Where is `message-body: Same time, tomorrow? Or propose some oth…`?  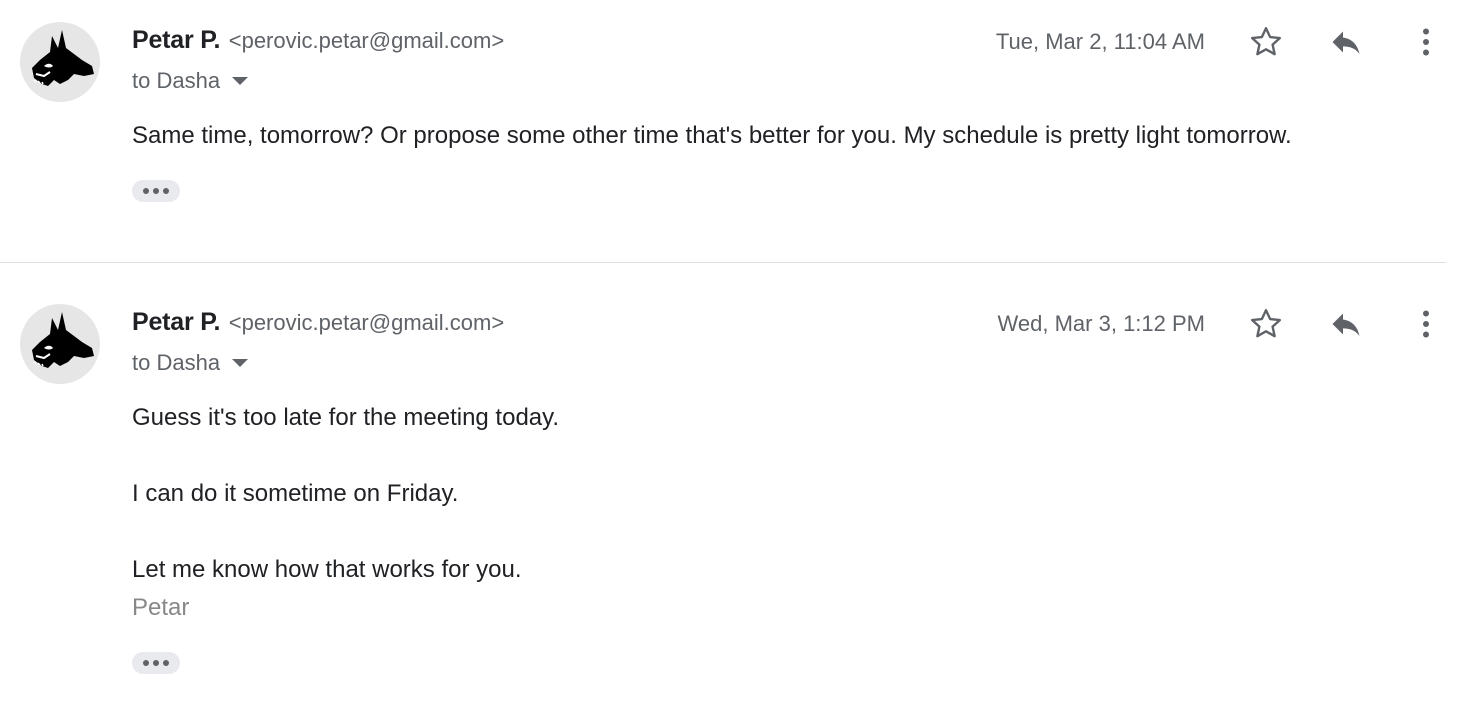
message-body: Same time, tomorrow? Or propose some oth… is located at coordinates (712, 135).